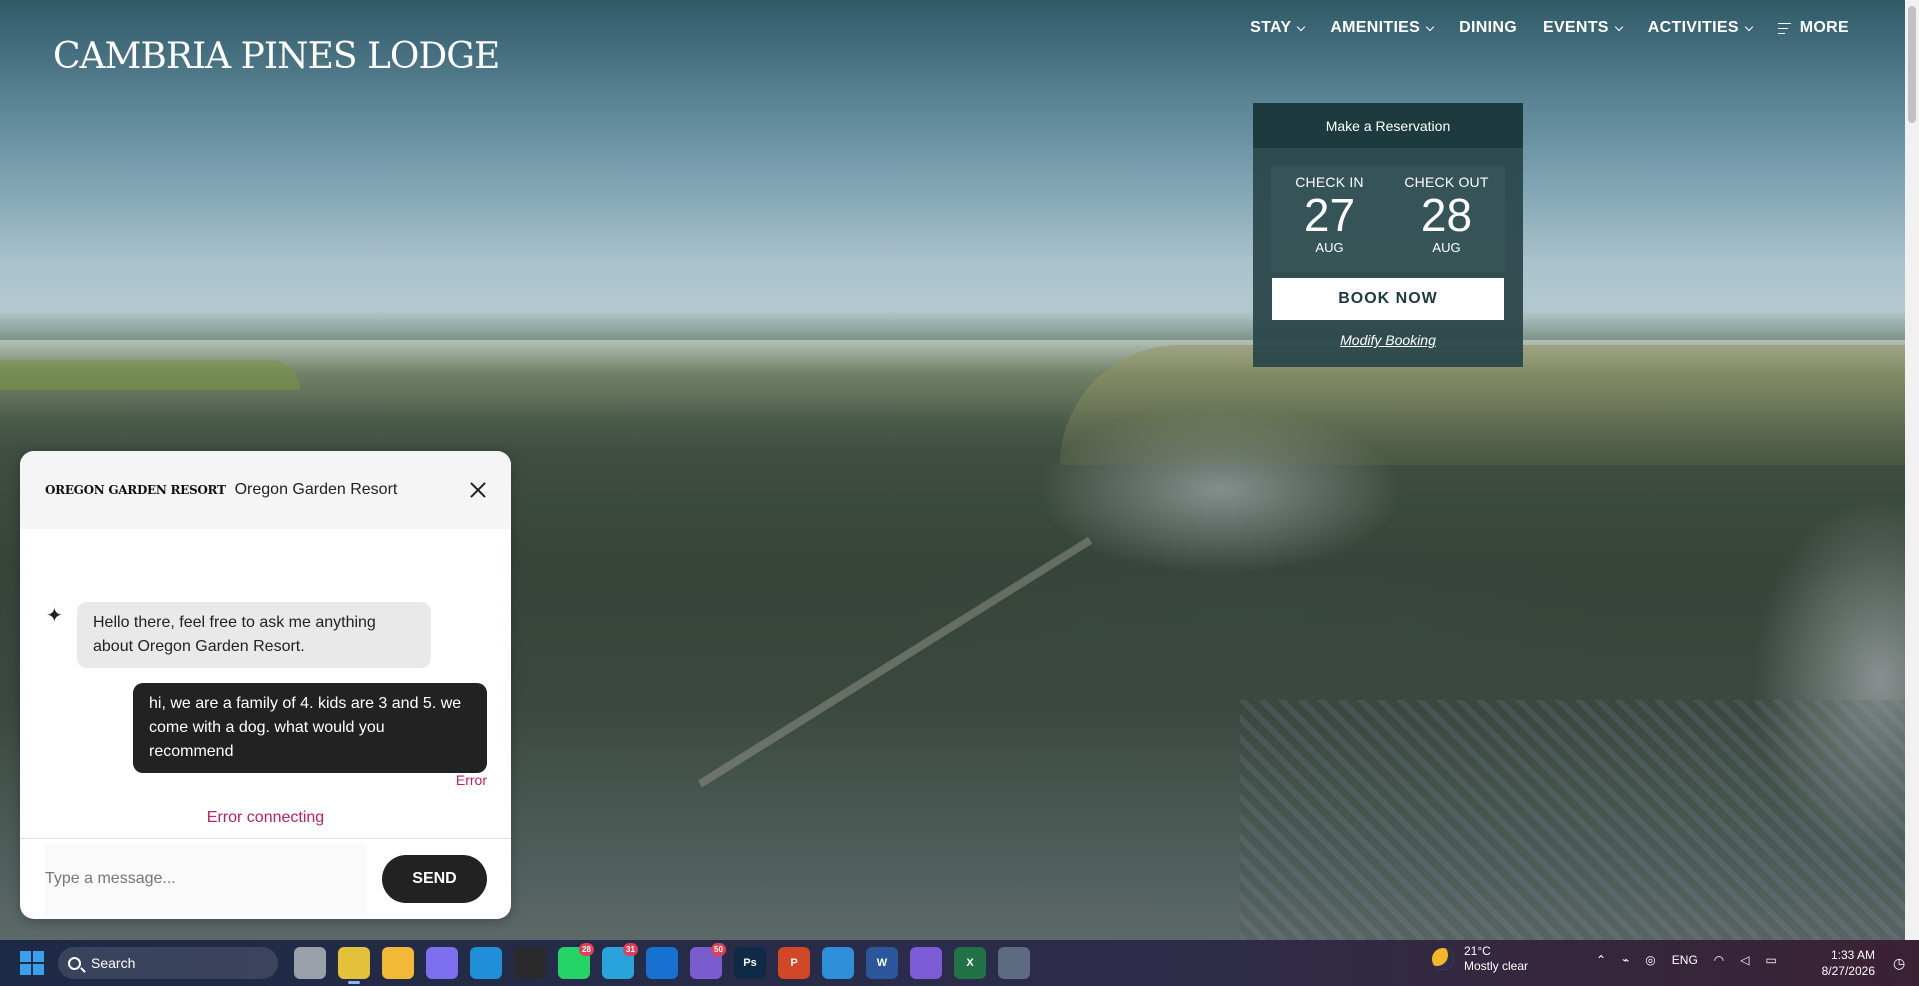  I want to click on nav-stay: STAY, so click(1278, 28).